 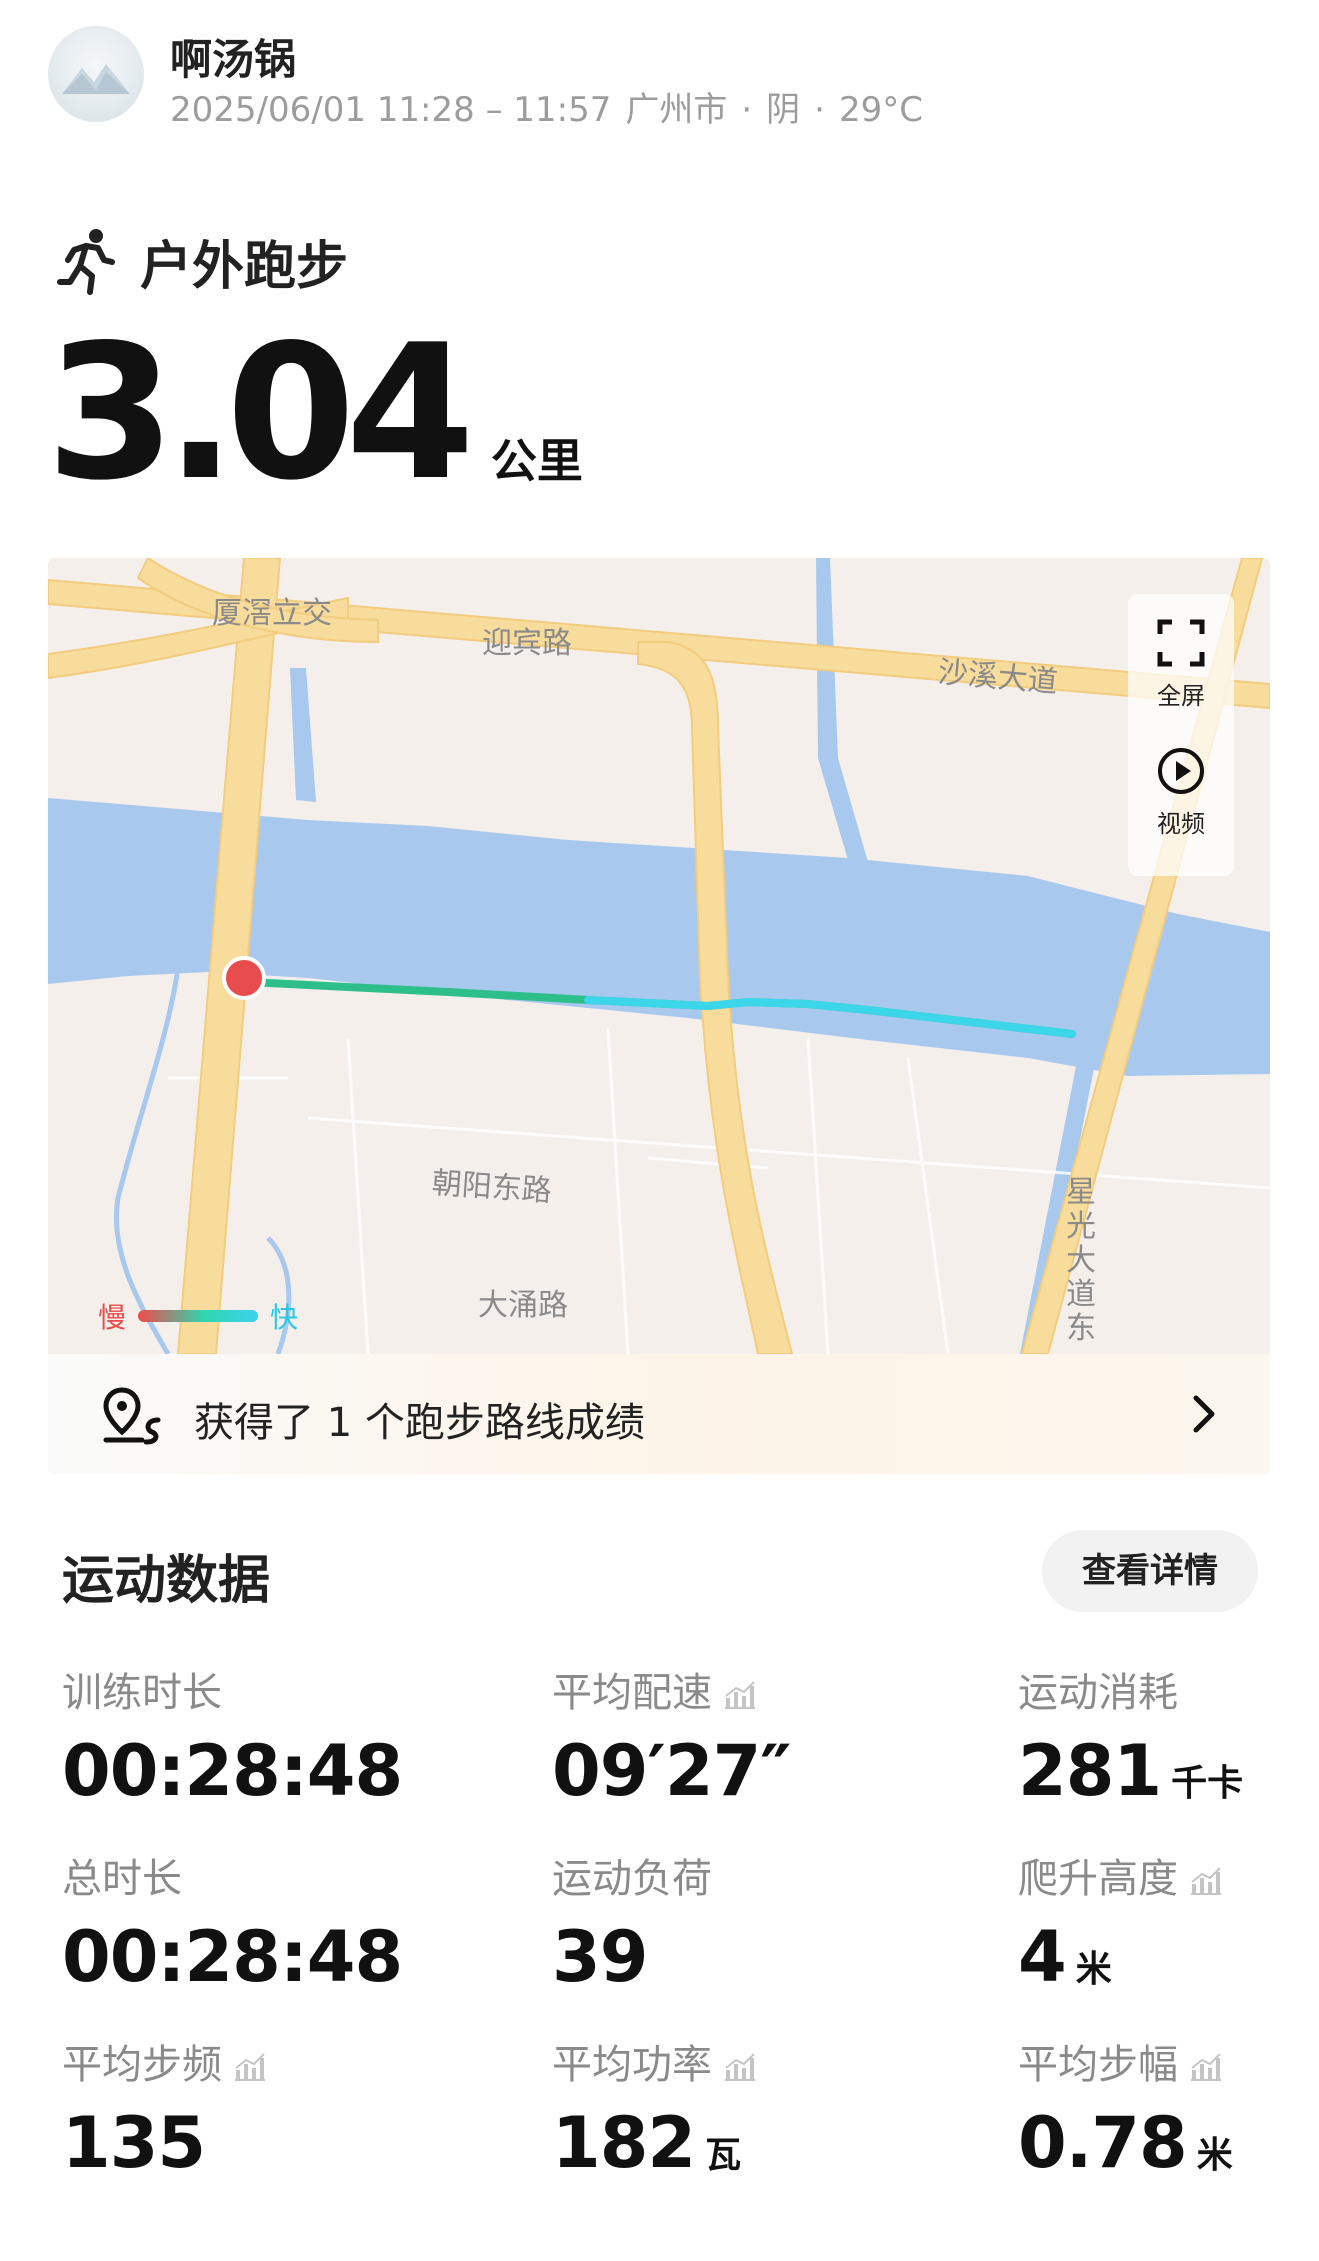 I want to click on activity-city: 广州市, so click(x=676, y=110).